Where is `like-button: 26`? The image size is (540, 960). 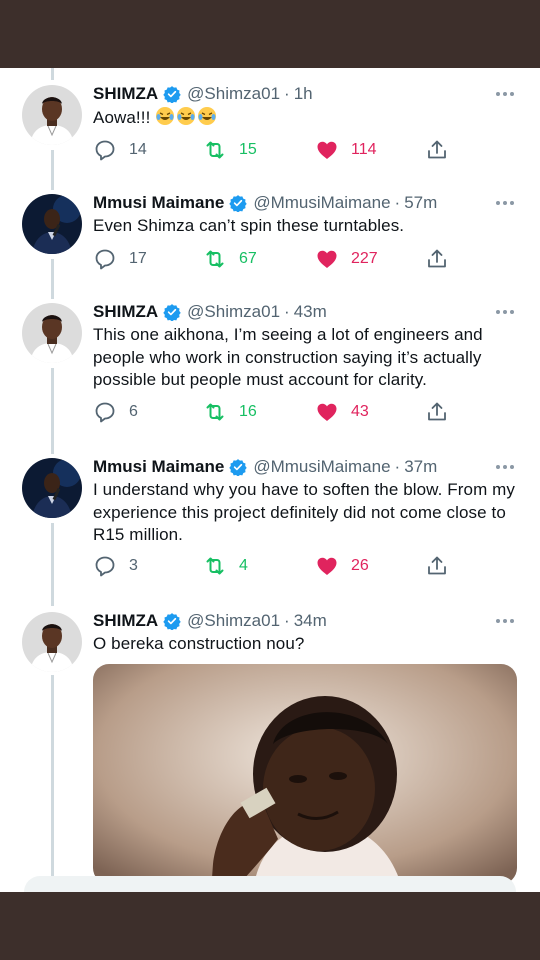
like-button: 26 is located at coordinates (342, 566).